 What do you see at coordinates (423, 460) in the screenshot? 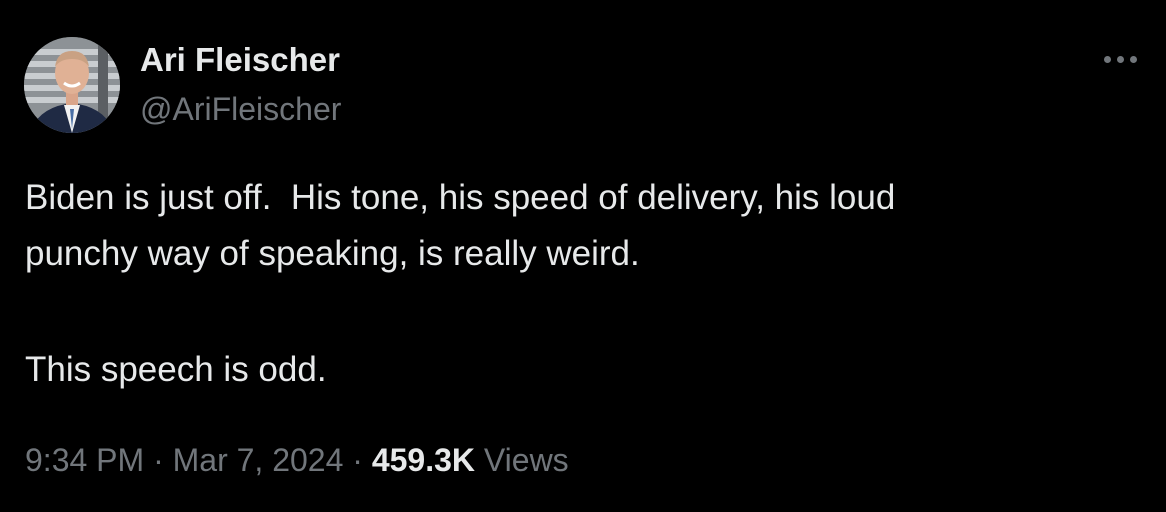
I see `views-count: 459.3K` at bounding box center [423, 460].